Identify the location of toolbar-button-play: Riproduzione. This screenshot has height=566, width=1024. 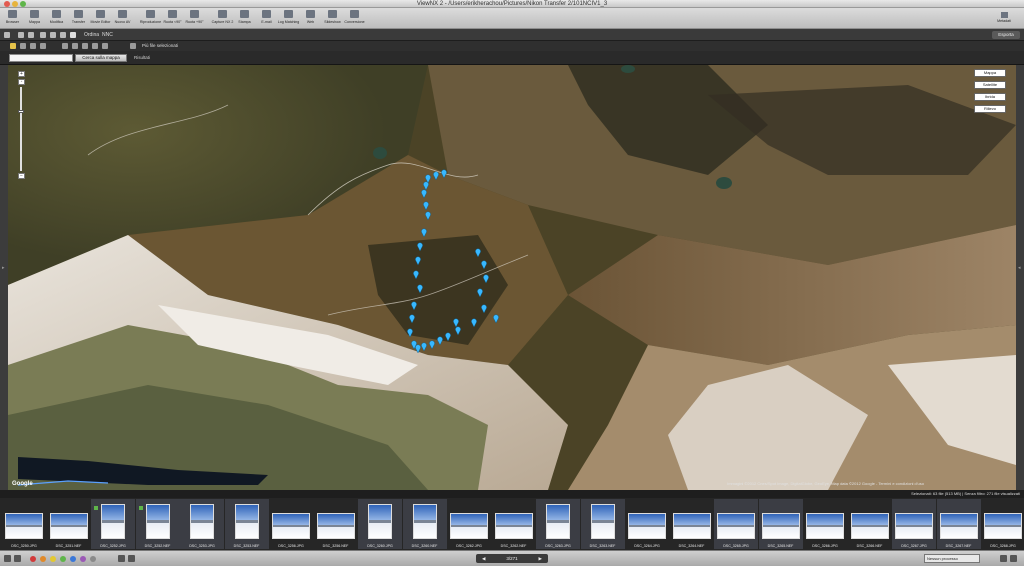
(150, 18).